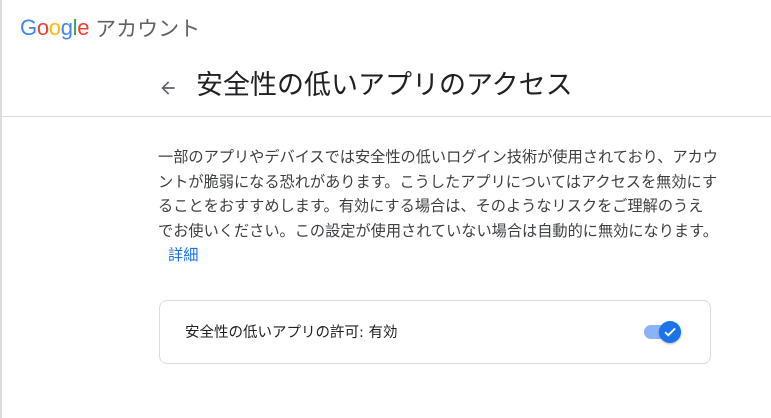  I want to click on toggle-thumb, so click(670, 332).